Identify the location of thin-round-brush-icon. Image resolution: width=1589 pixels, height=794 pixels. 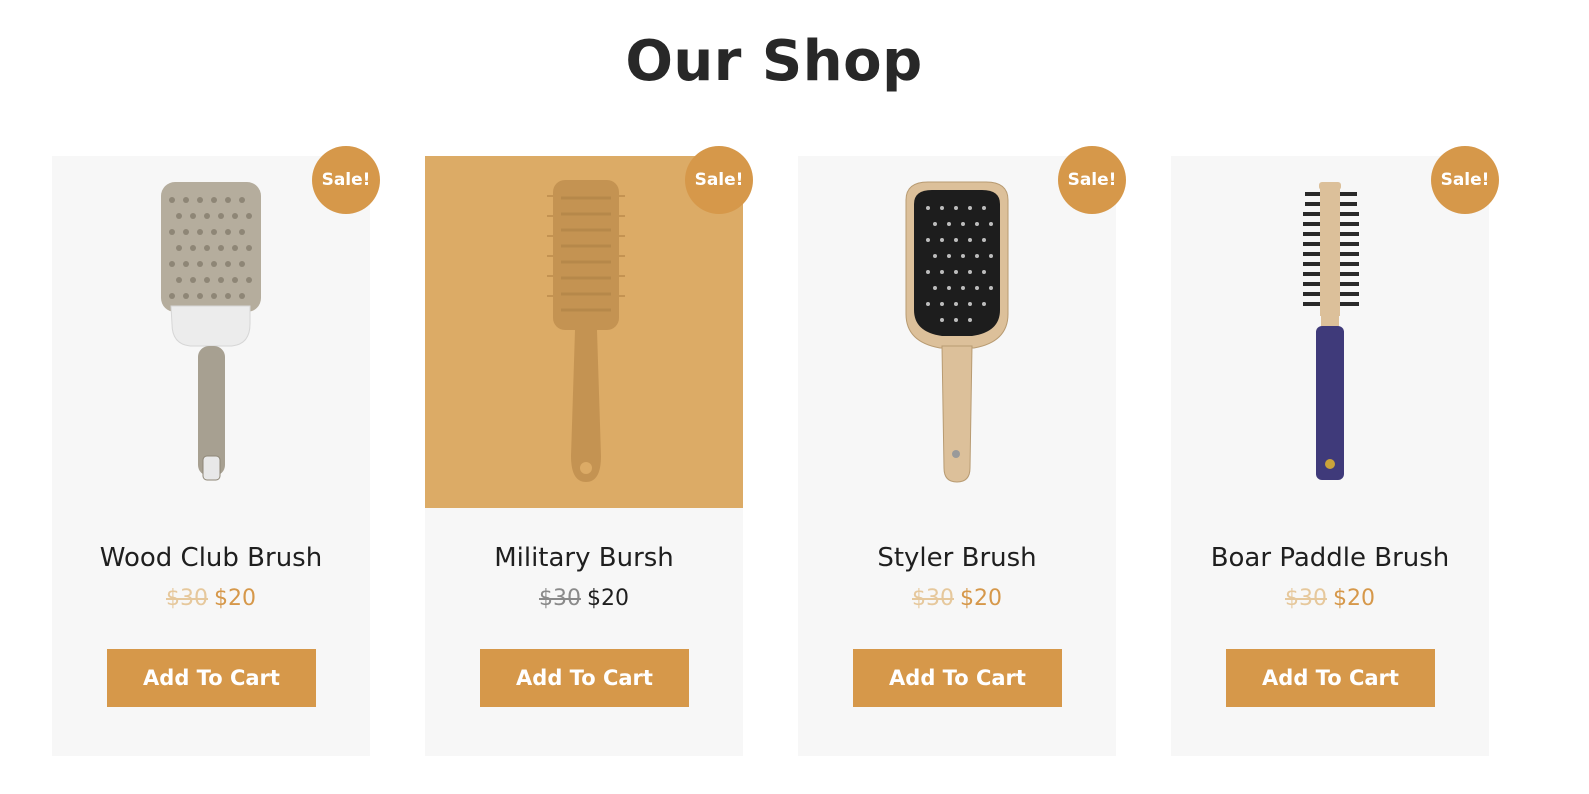
(1331, 331).